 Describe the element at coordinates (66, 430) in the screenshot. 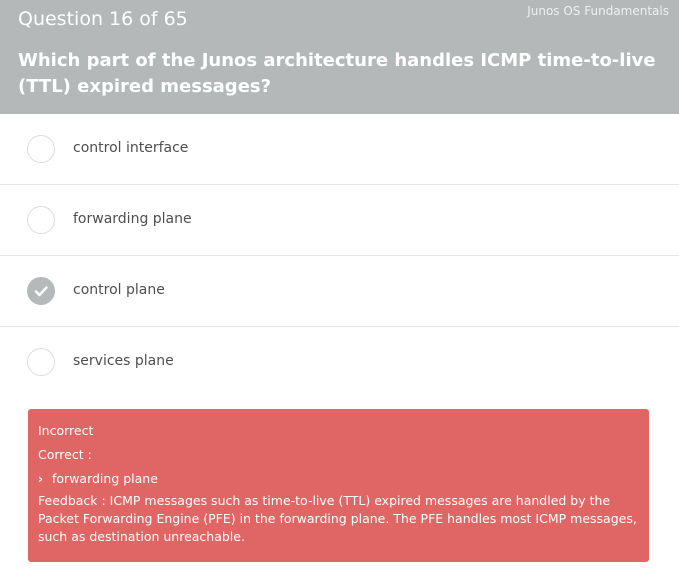

I see `result-status: Incorrect` at that location.